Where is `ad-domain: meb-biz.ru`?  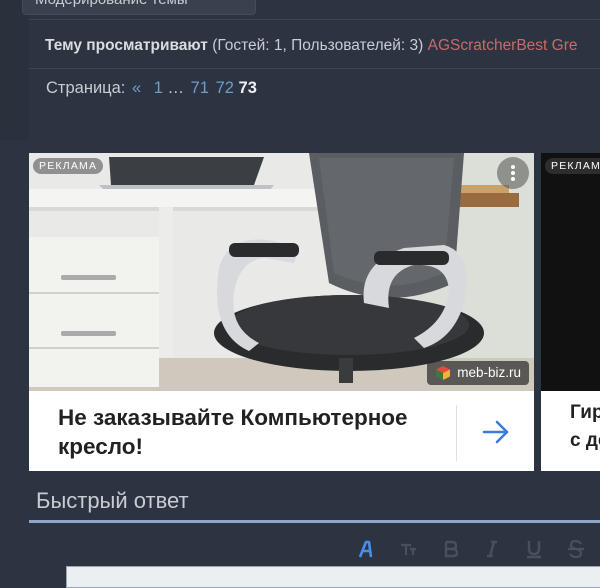
ad-domain: meb-biz.ru is located at coordinates (489, 372).